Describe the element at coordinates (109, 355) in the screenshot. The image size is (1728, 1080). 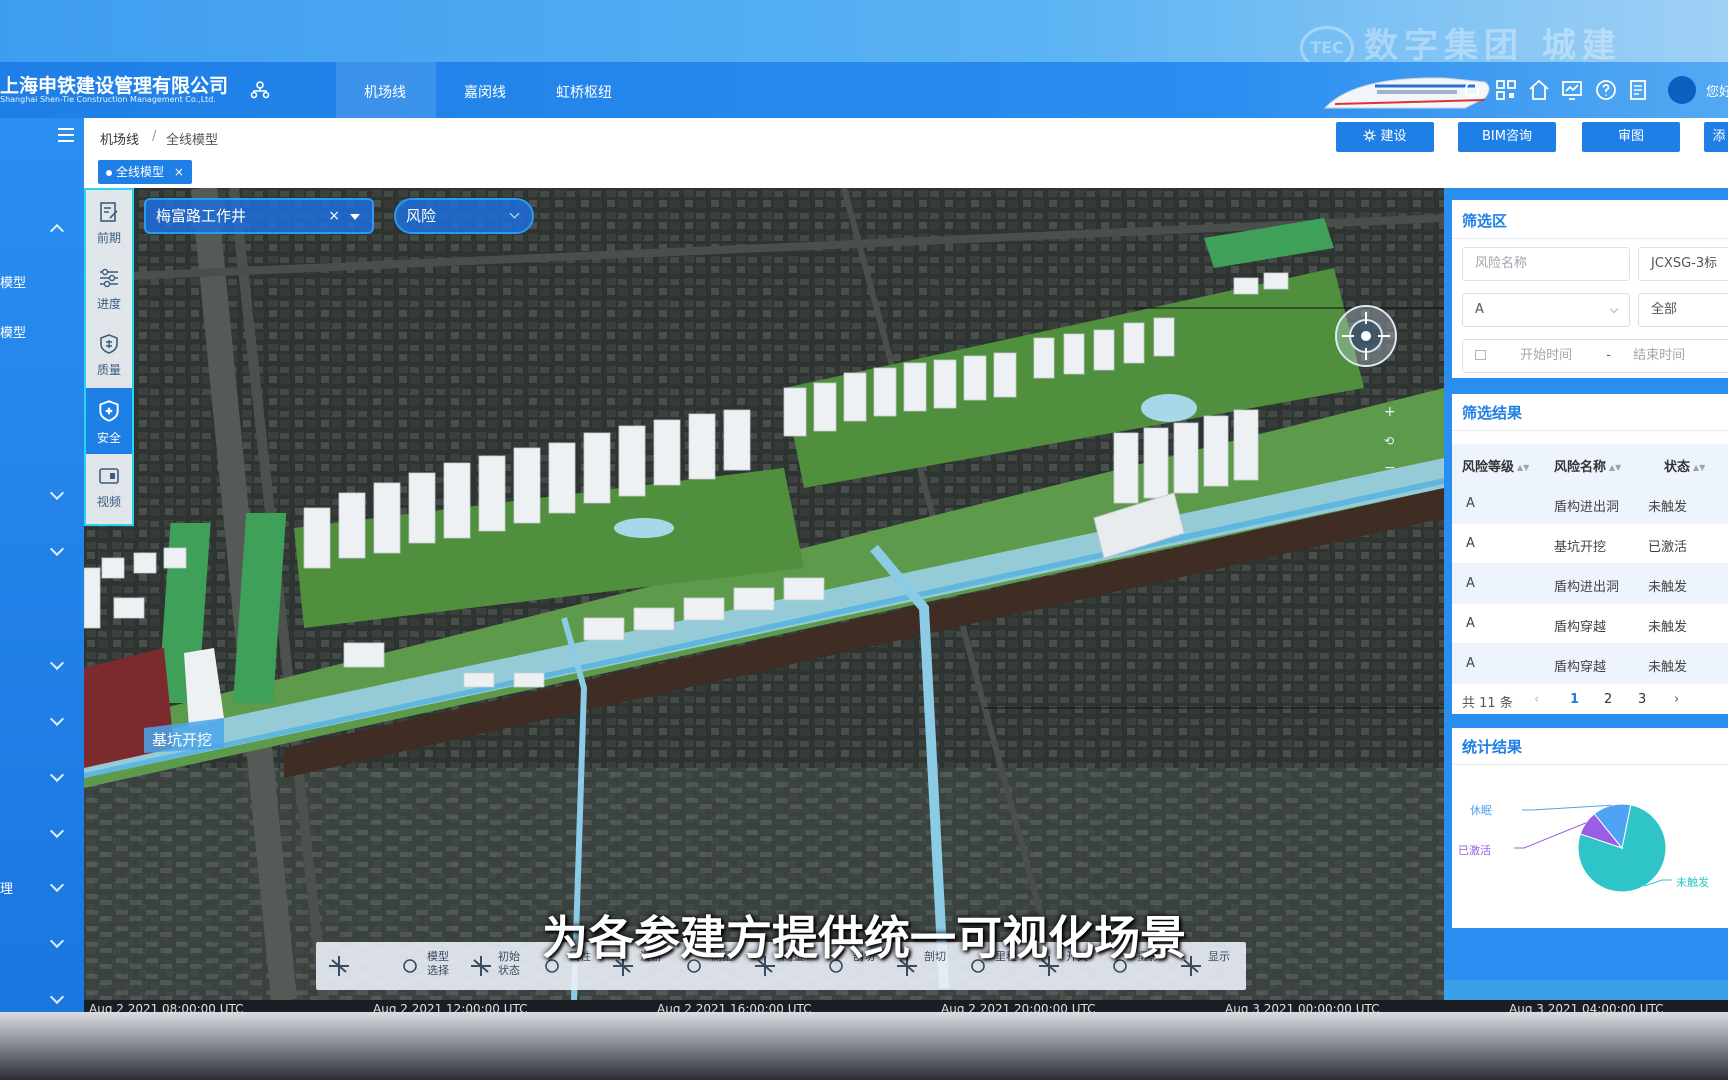
I see `tool-quality: 质量` at that location.